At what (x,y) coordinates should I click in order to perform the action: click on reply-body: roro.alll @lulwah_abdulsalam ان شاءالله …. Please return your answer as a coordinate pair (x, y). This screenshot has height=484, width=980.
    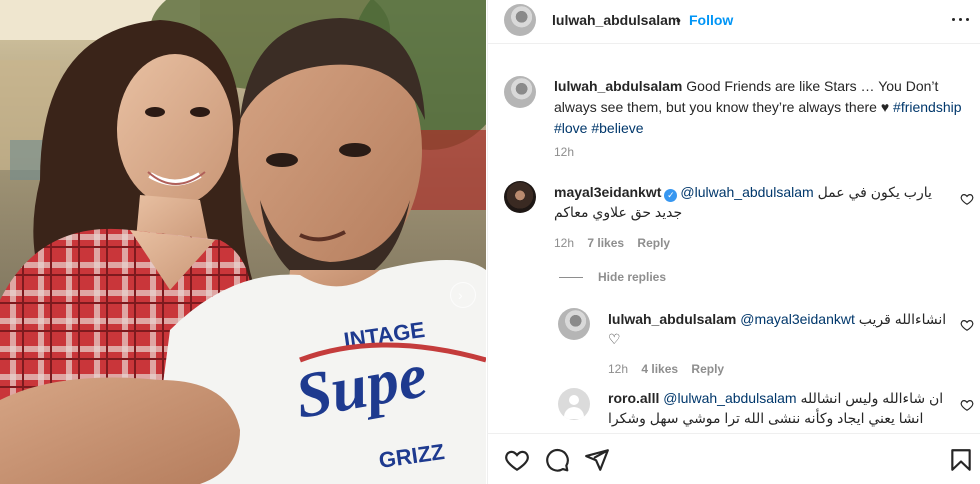
    Looking at the image, I should click on (778, 408).